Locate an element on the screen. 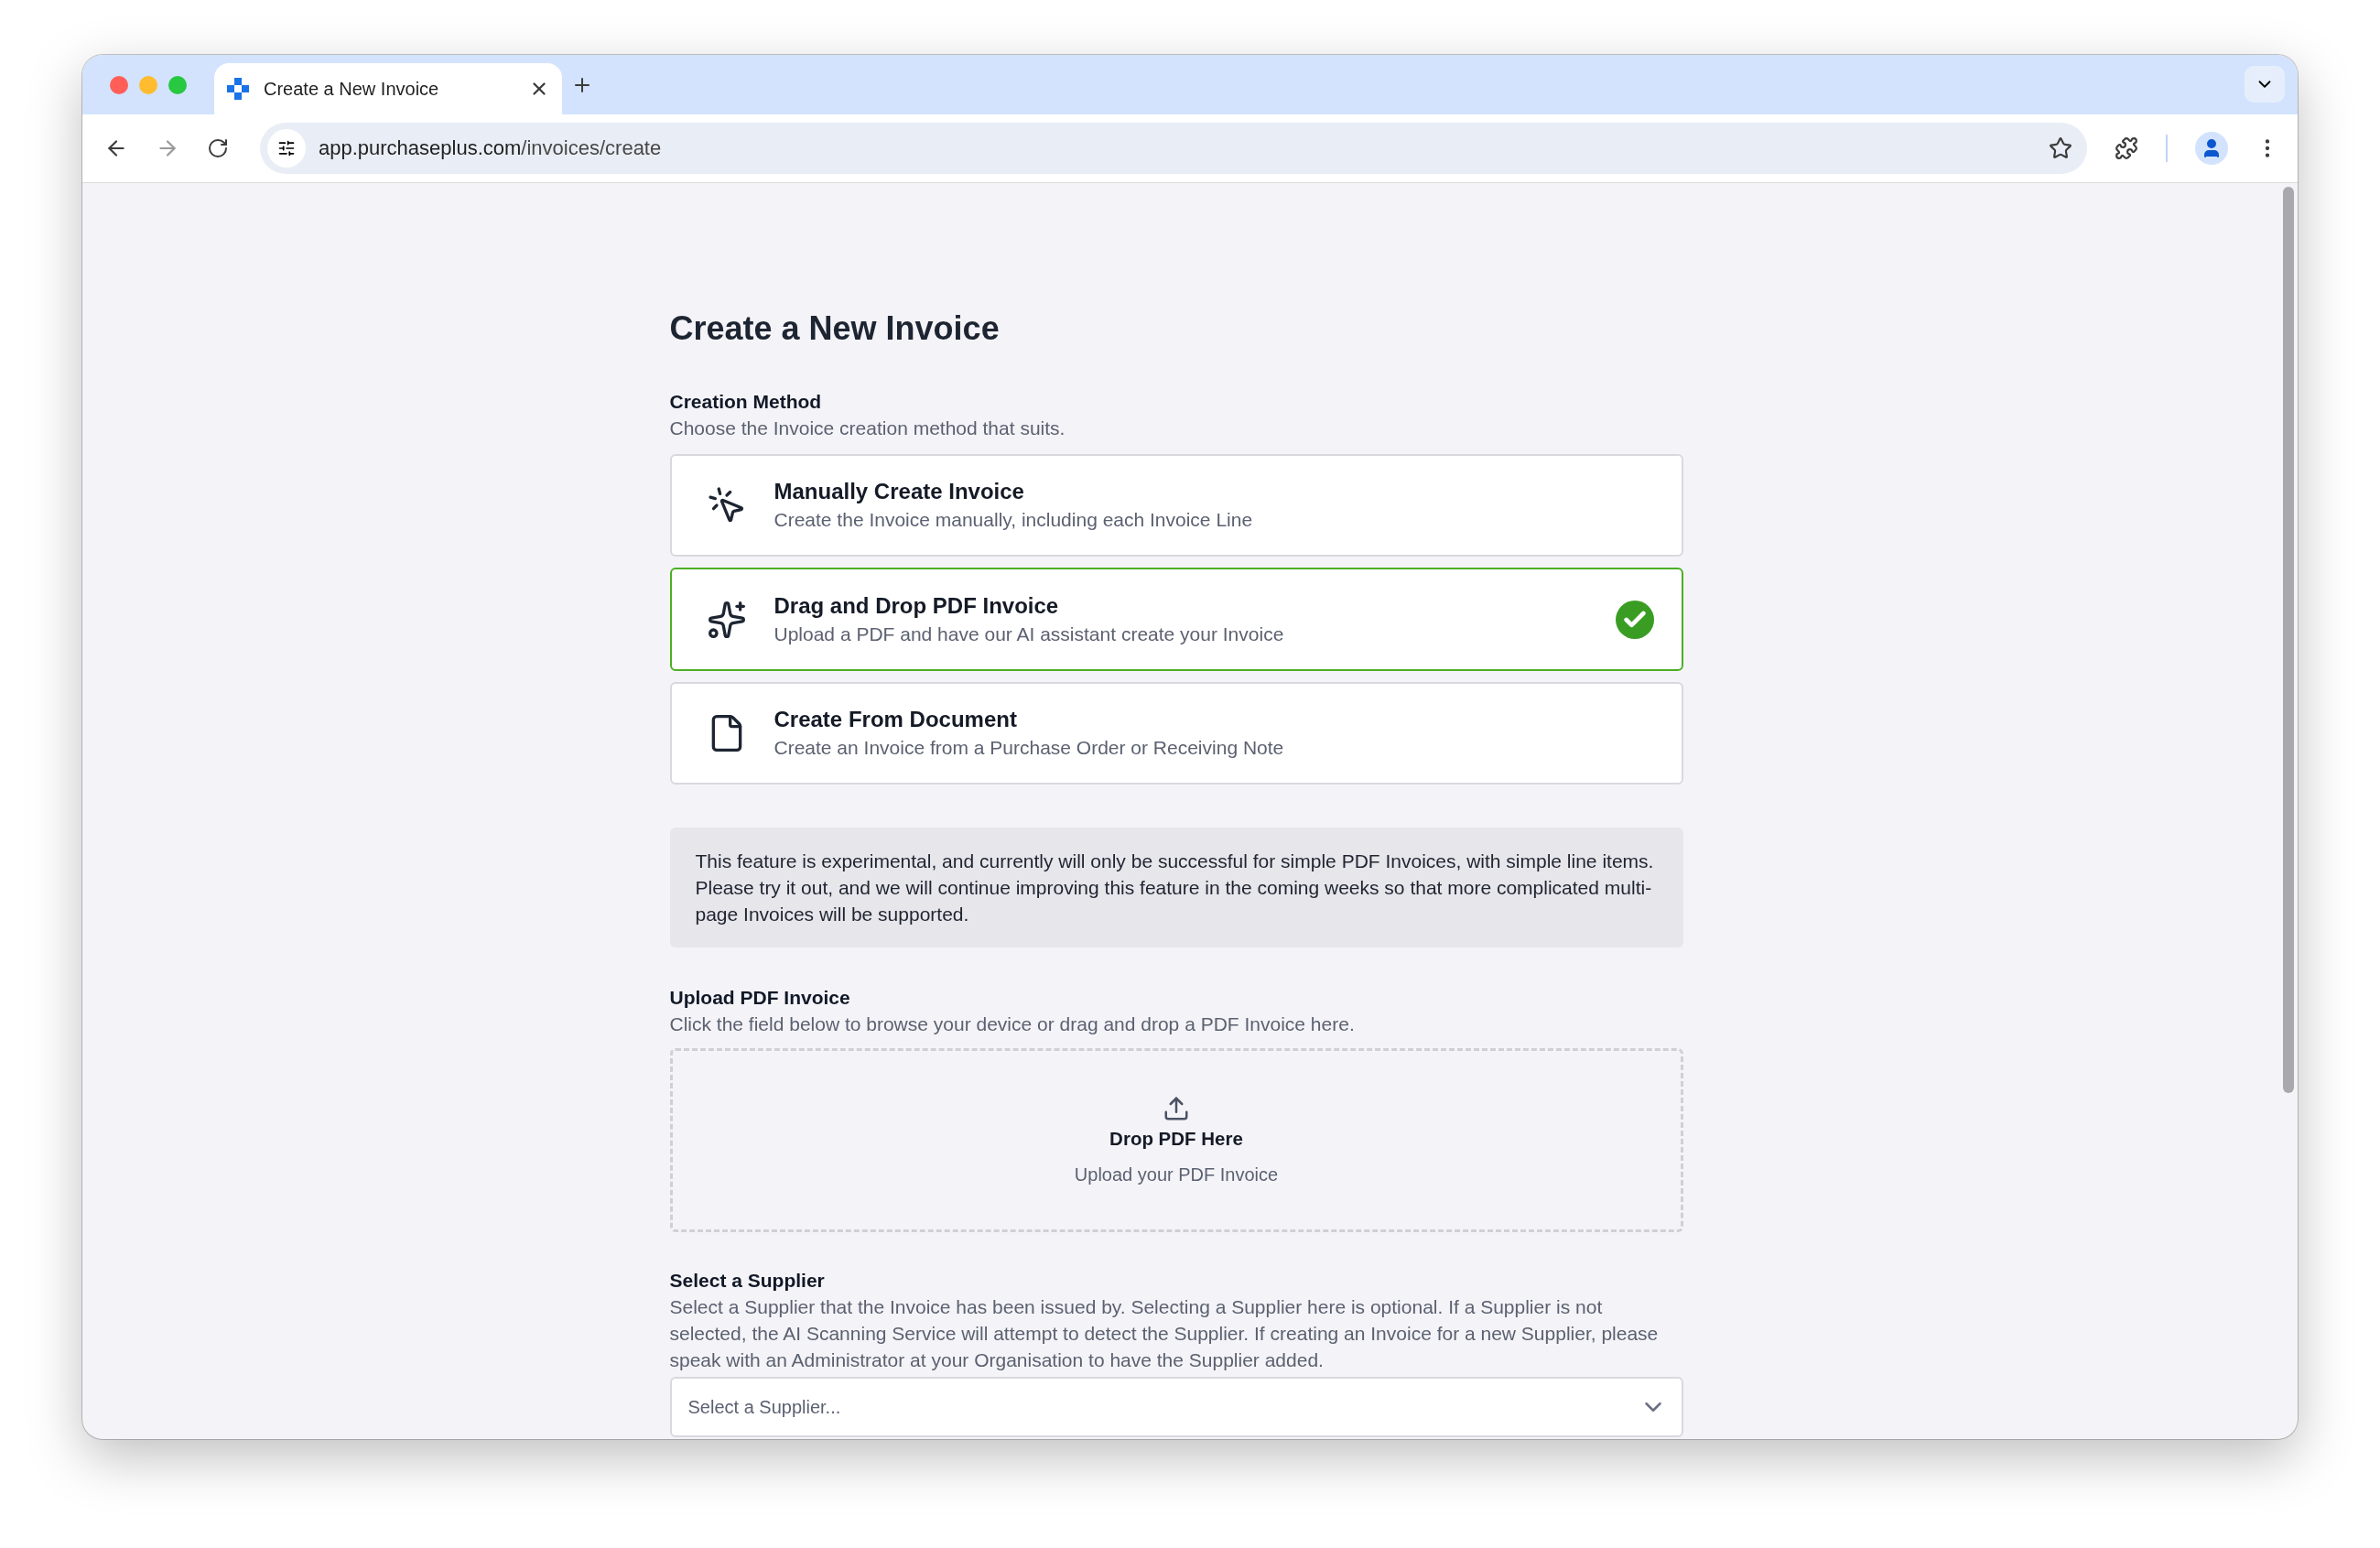 This screenshot has width=2380, height=1548. tab-title: Create a New Invoice is located at coordinates (352, 89).